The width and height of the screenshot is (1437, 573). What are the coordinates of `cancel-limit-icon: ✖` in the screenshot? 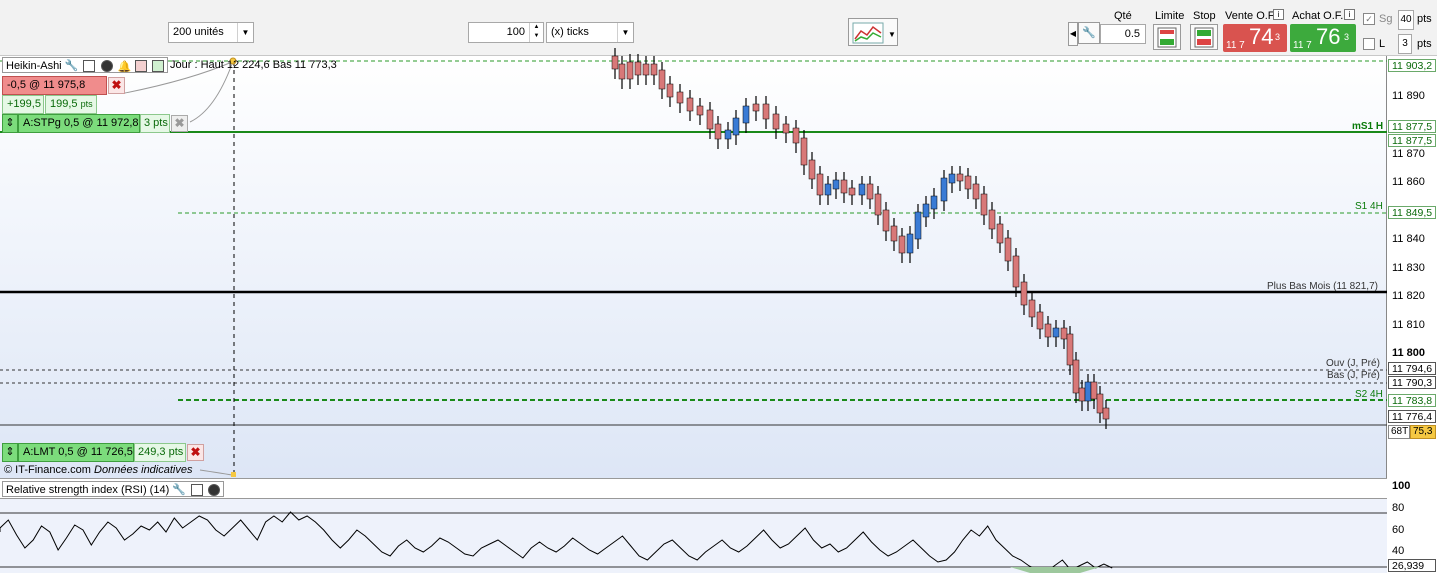 It's located at (195, 452).